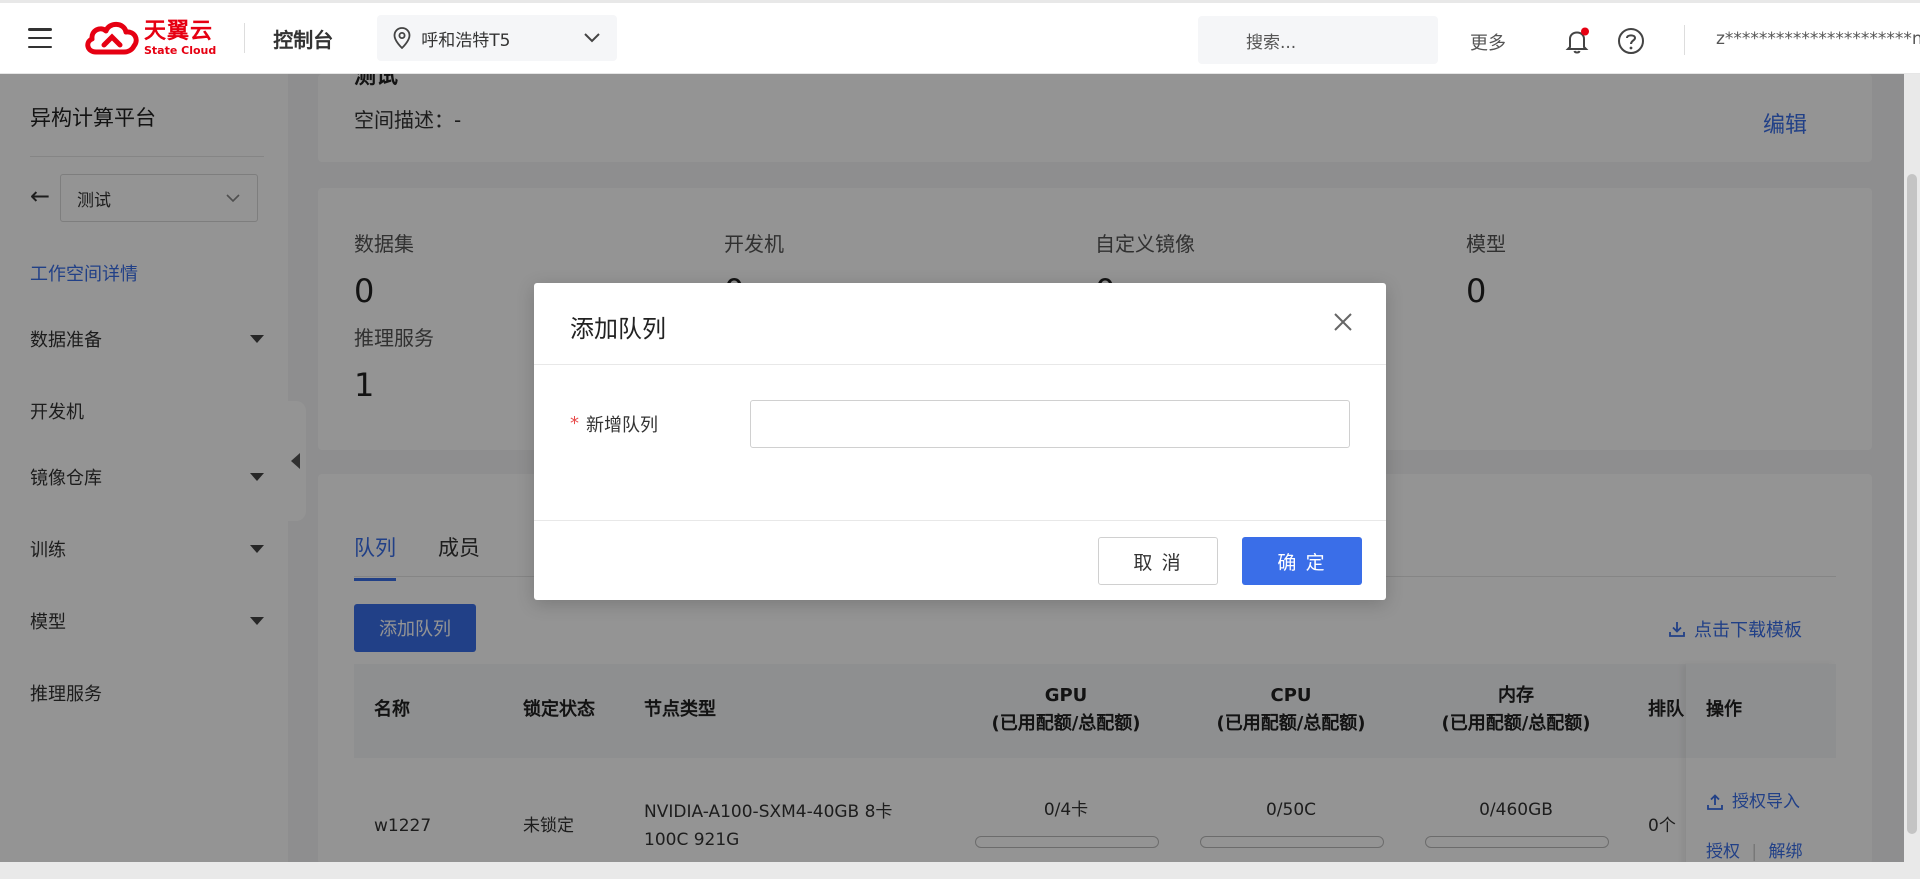  I want to click on close-icon, so click(1343, 322).